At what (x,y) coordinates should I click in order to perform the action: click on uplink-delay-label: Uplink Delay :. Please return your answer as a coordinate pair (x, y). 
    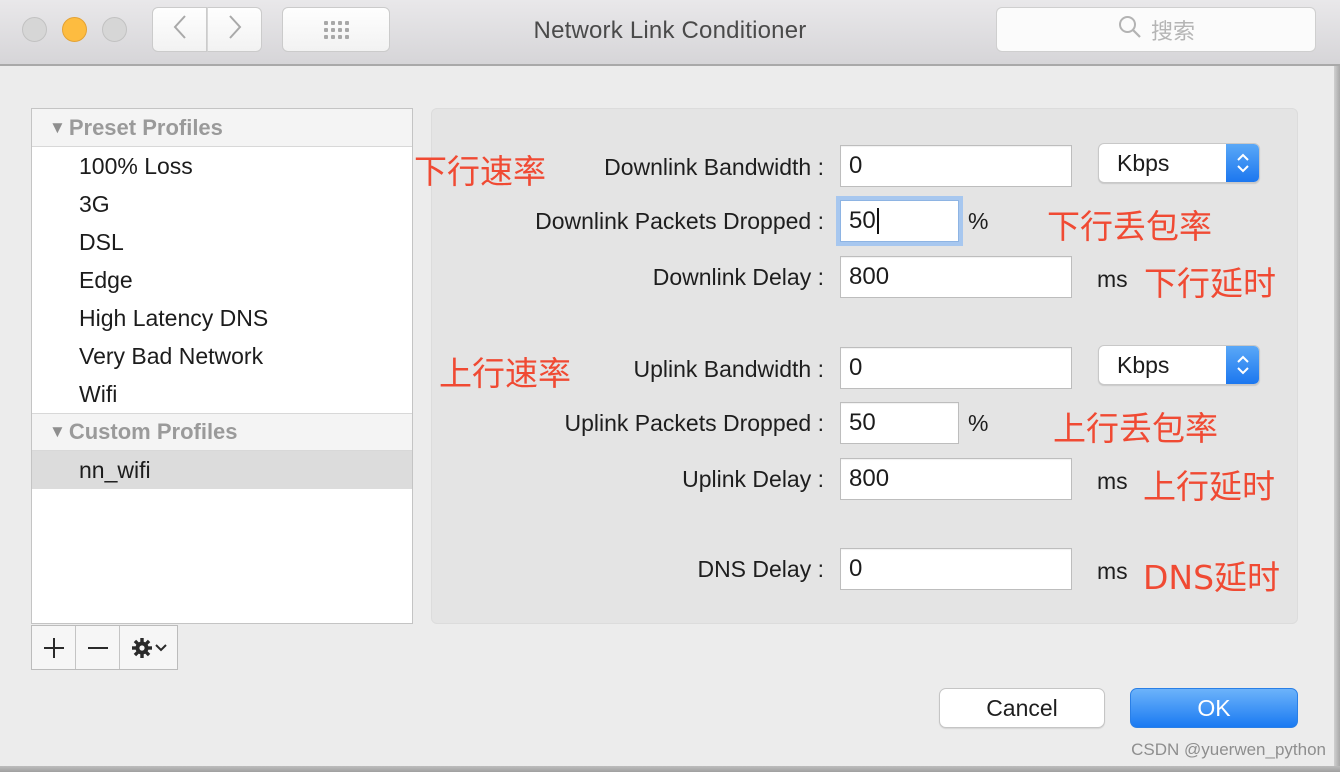
    Looking at the image, I should click on (753, 479).